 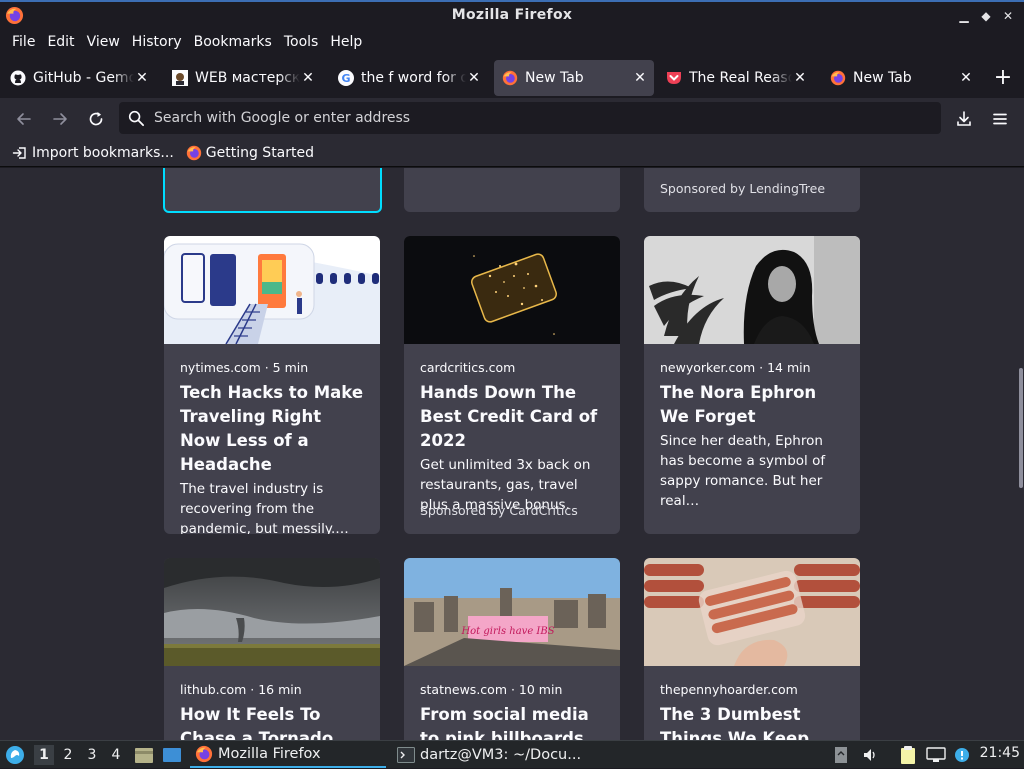 I want to click on story-card-top-middle, so click(x=512, y=190).